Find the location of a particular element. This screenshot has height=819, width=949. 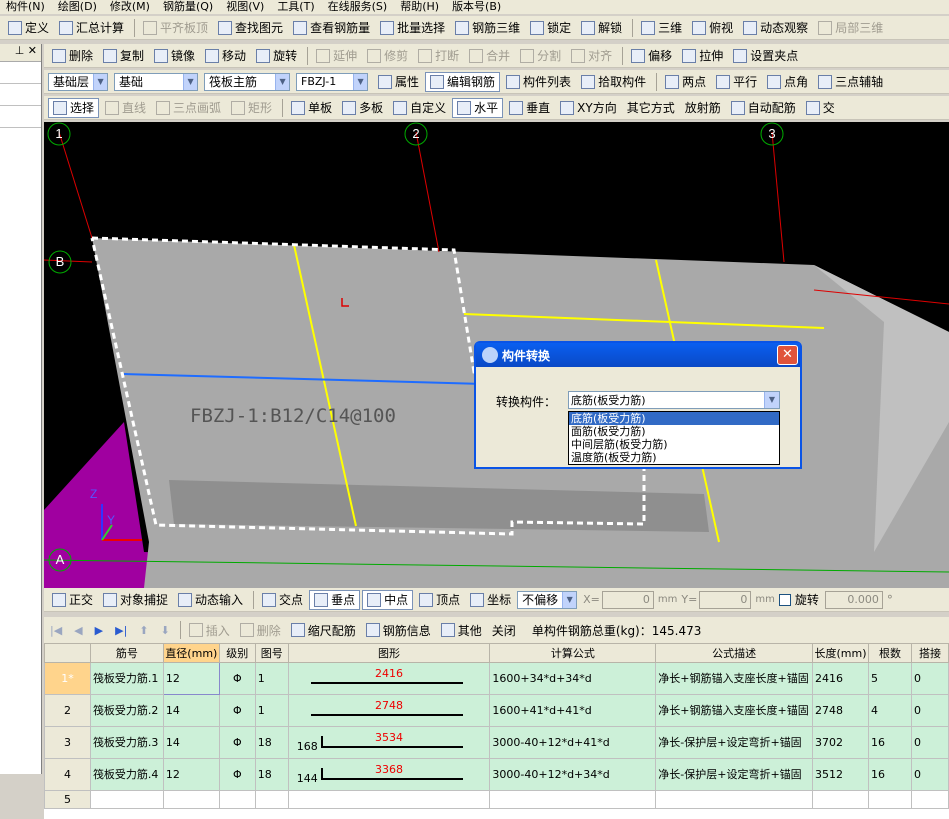

cell-formula: 1600+41*d+41*d is located at coordinates (573, 710).